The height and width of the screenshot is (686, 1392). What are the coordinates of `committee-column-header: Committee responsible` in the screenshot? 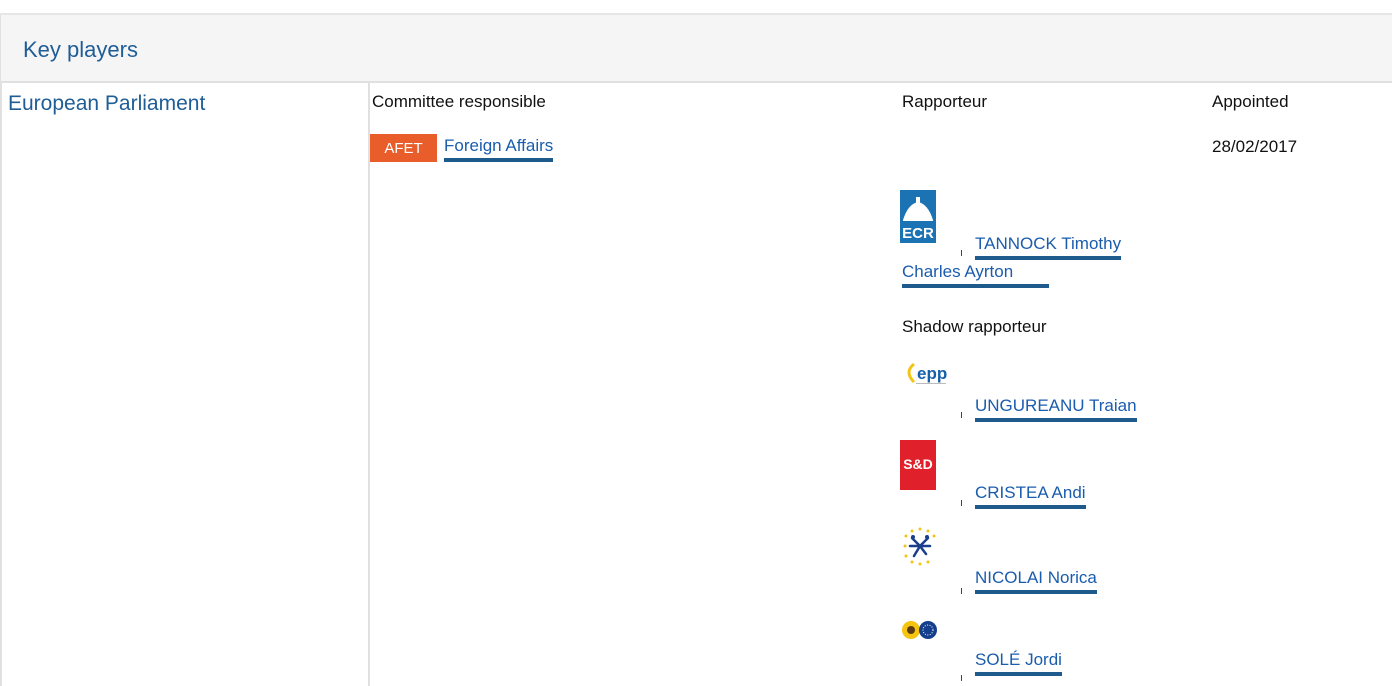 It's located at (459, 101).